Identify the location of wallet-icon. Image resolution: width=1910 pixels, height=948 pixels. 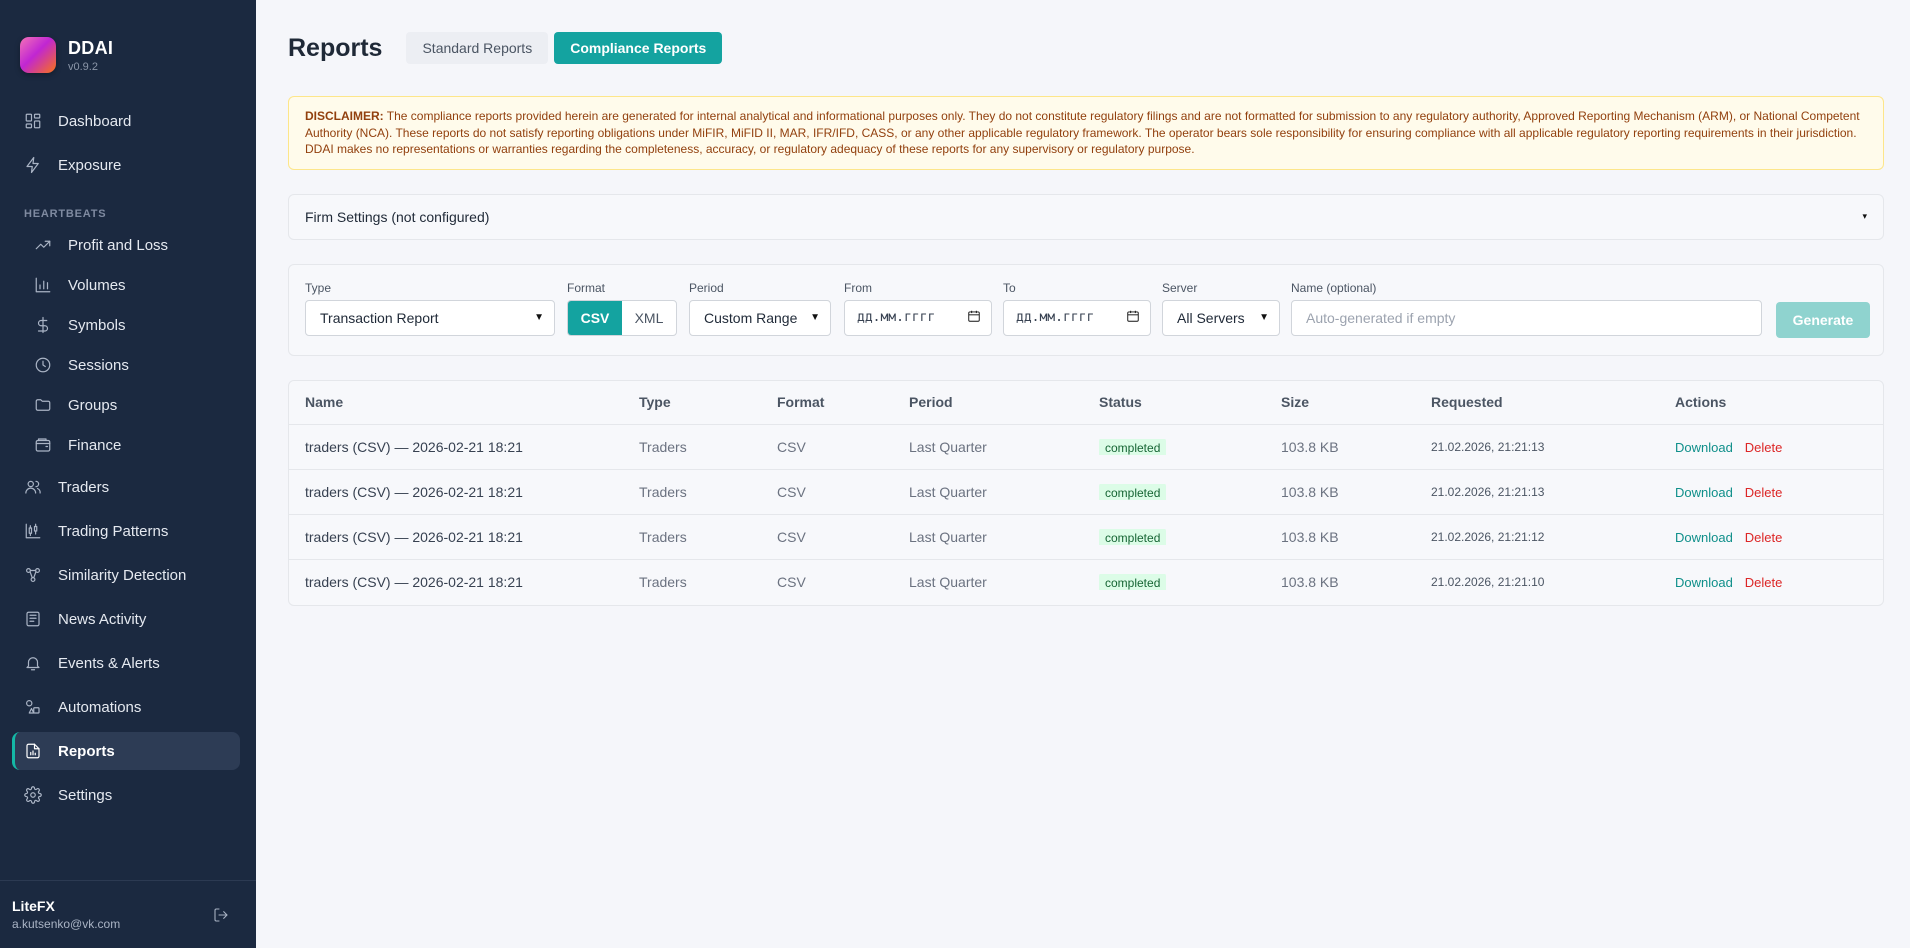
(43, 445).